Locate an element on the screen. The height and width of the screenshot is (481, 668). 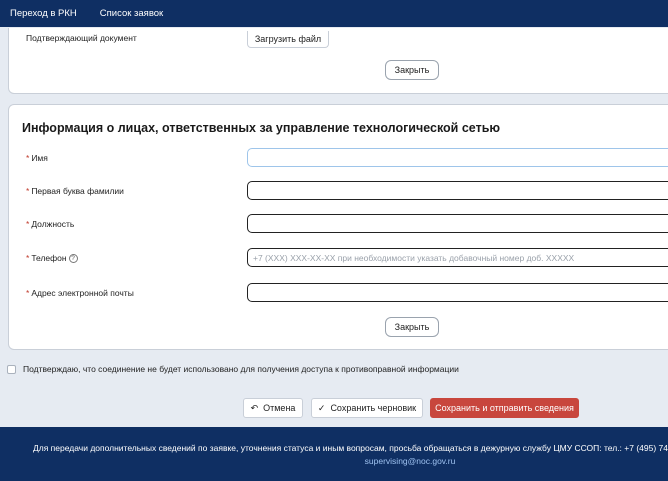
undo-icon: ↶ is located at coordinates (254, 407).